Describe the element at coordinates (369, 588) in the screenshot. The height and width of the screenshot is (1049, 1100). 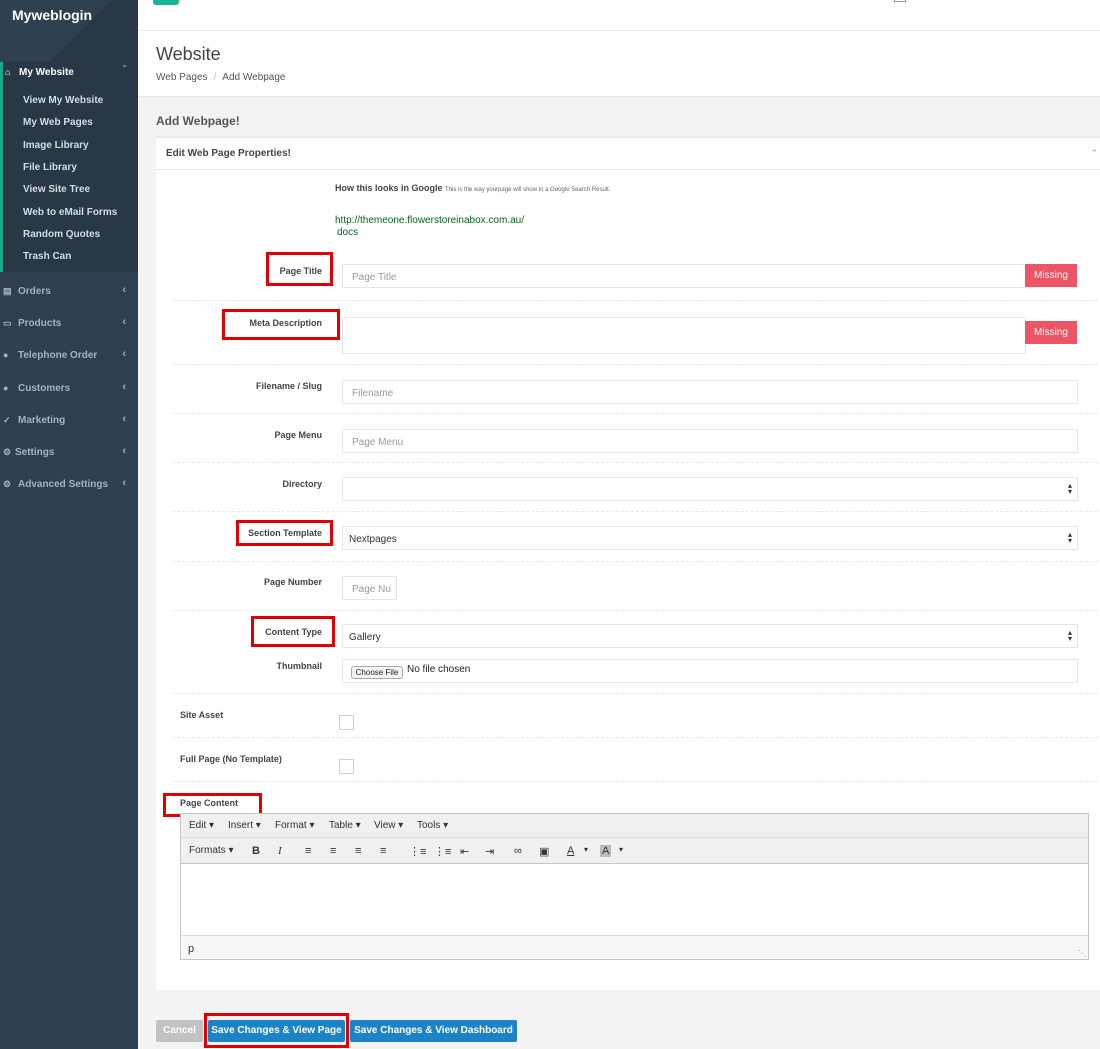
I see `page-number-input: Page Nu` at that location.